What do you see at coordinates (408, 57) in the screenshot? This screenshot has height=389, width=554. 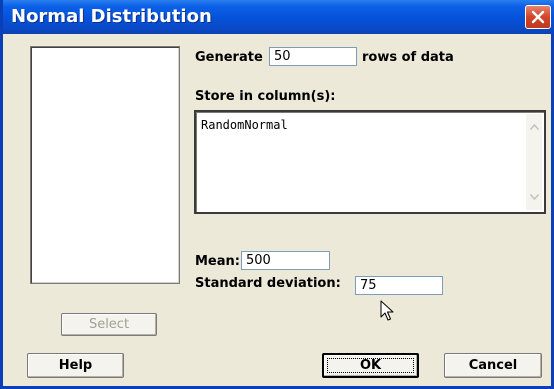 I see `rows-of-data-label: rows of data` at bounding box center [408, 57].